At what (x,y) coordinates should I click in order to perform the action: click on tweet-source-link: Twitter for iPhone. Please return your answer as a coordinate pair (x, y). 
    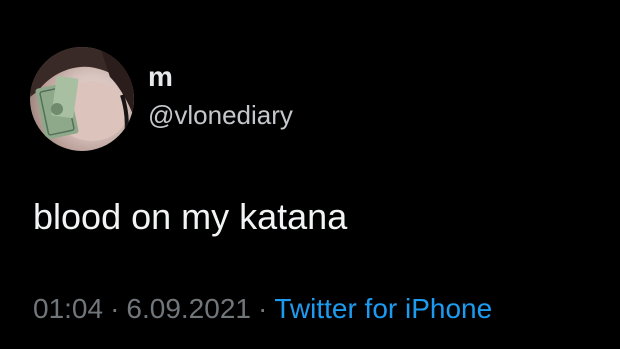
    Looking at the image, I should click on (383, 308).